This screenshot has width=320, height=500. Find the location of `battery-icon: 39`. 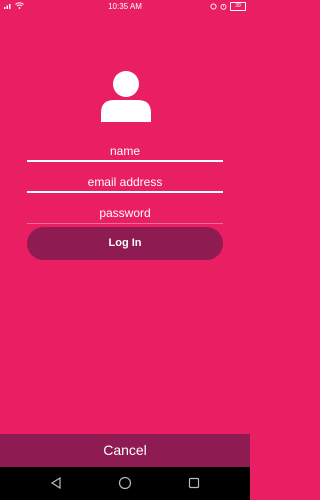

battery-icon: 39 is located at coordinates (238, 6).